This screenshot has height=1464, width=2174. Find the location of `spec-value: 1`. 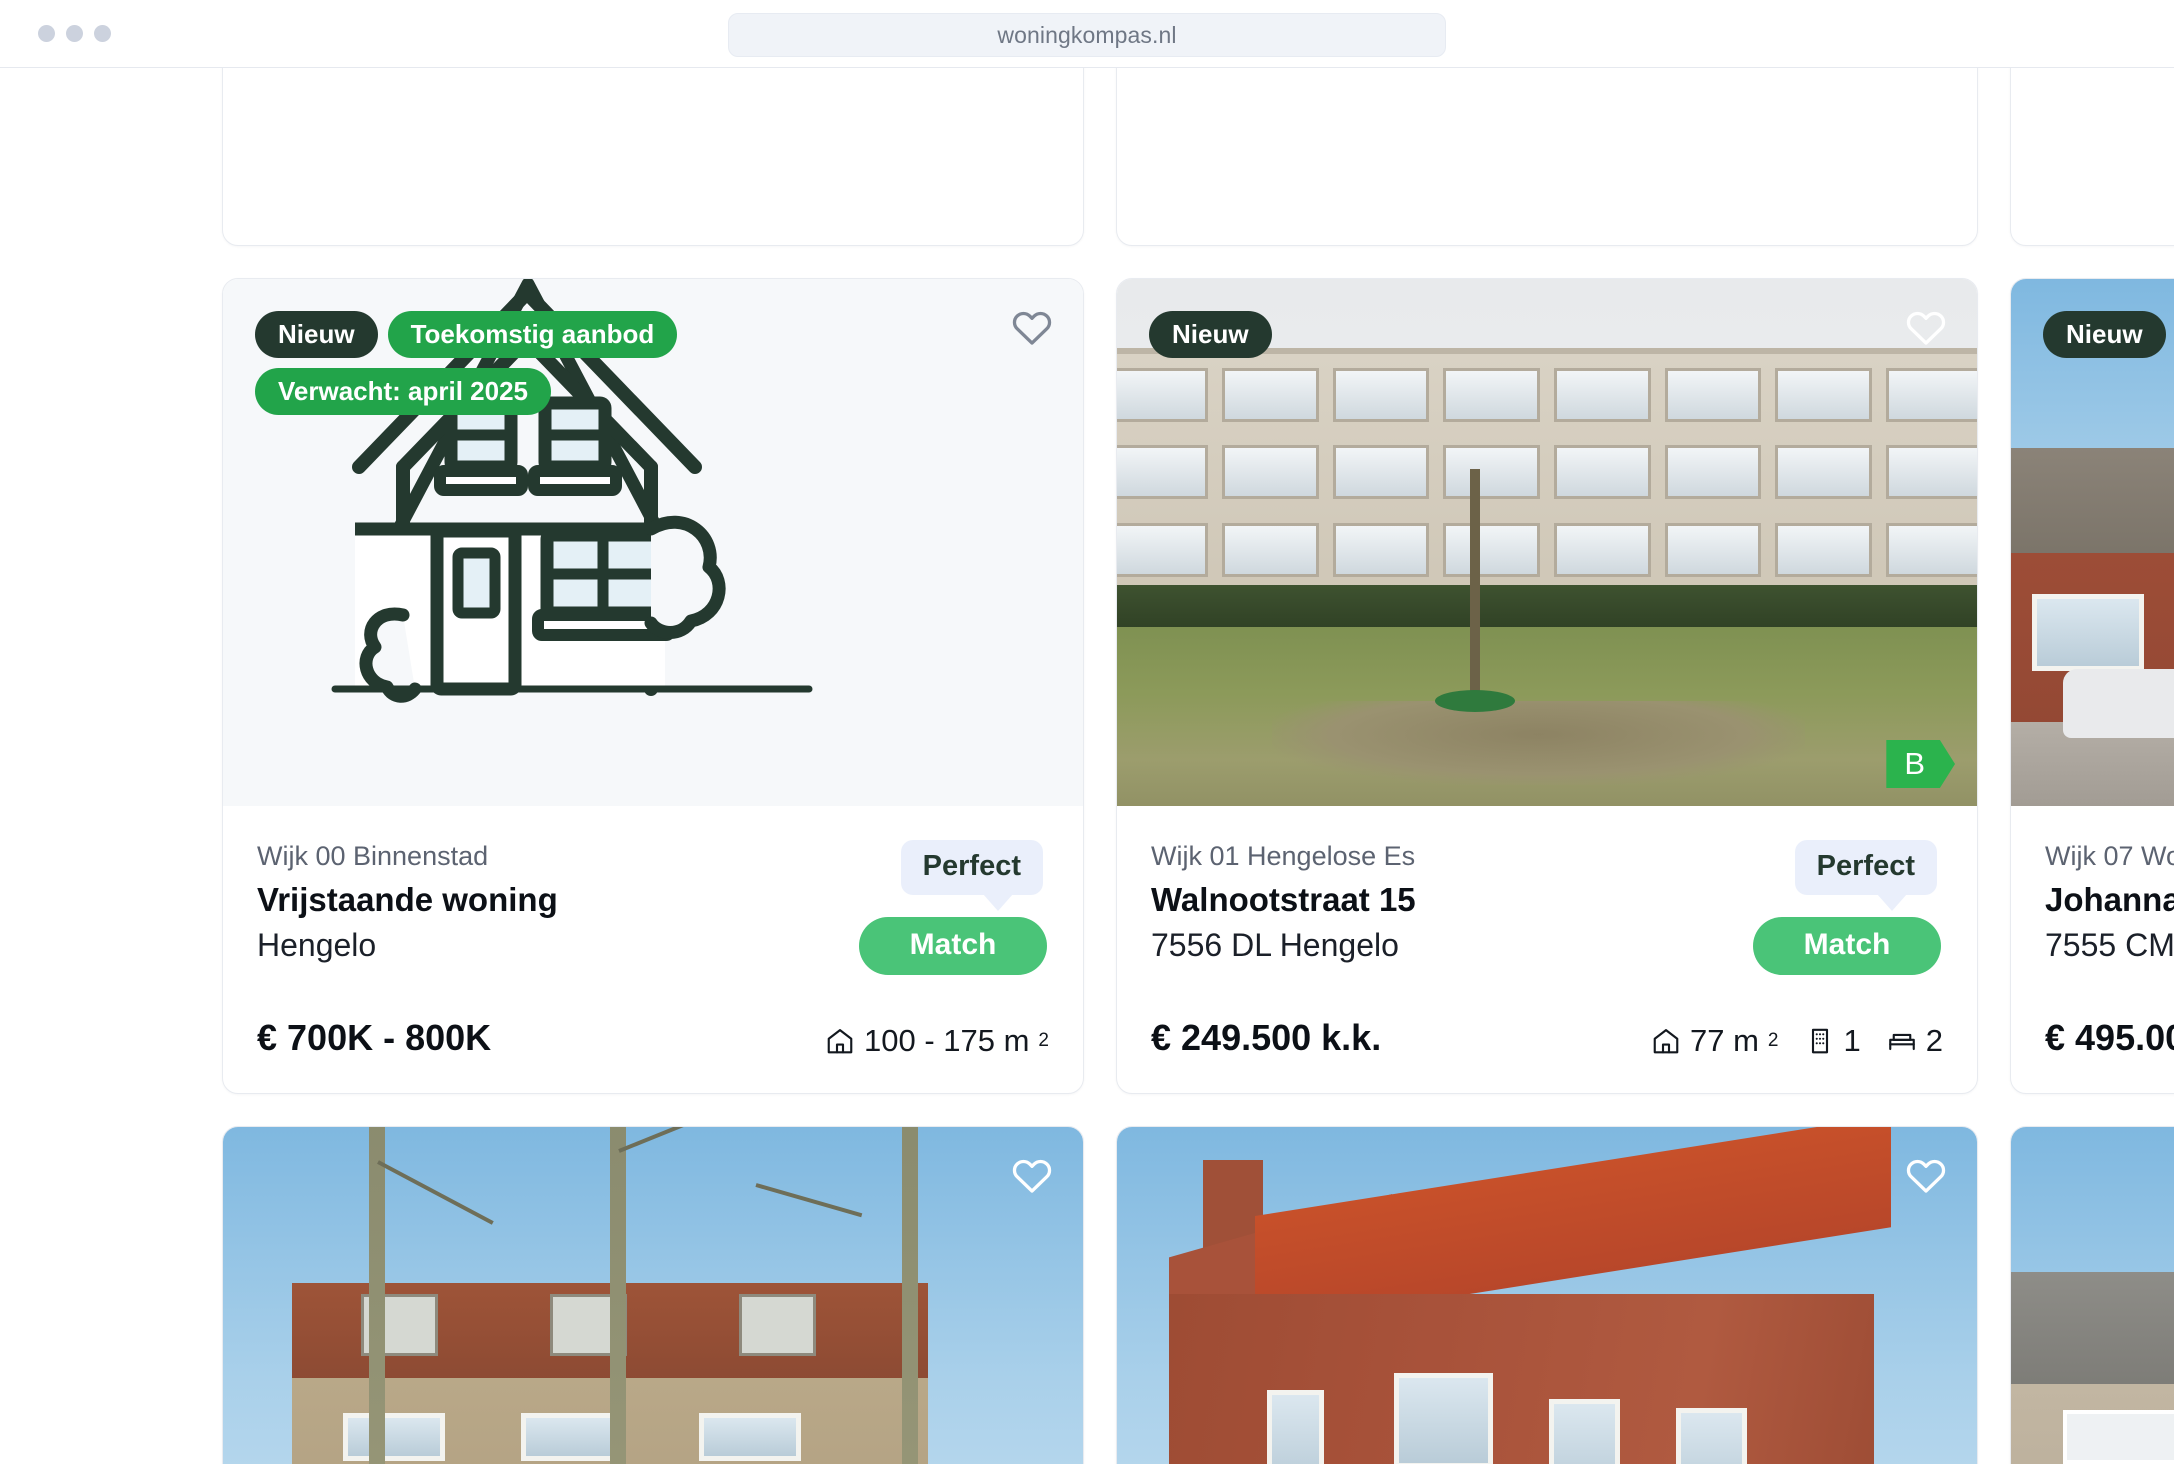

spec-value: 1 is located at coordinates (1852, 1040).